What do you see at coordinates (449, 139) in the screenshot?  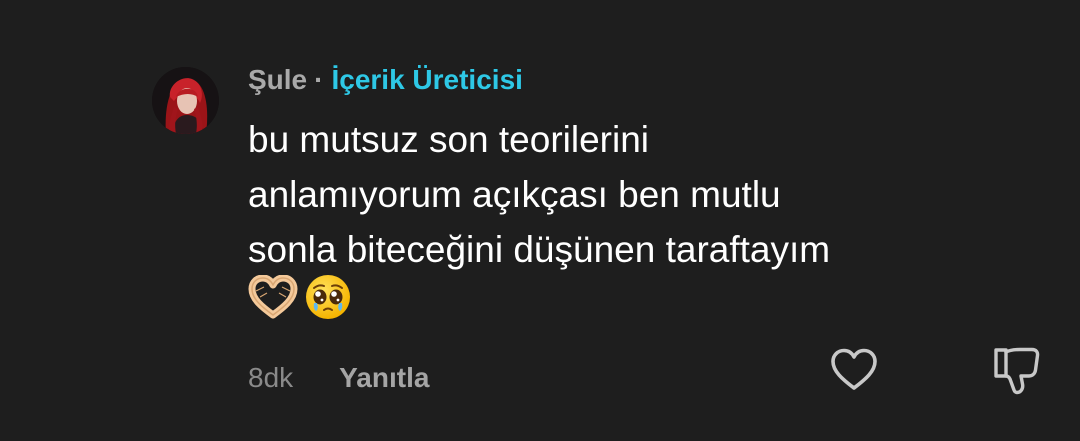 I see `comment-text-line: bu mutsuz son teorilerini` at bounding box center [449, 139].